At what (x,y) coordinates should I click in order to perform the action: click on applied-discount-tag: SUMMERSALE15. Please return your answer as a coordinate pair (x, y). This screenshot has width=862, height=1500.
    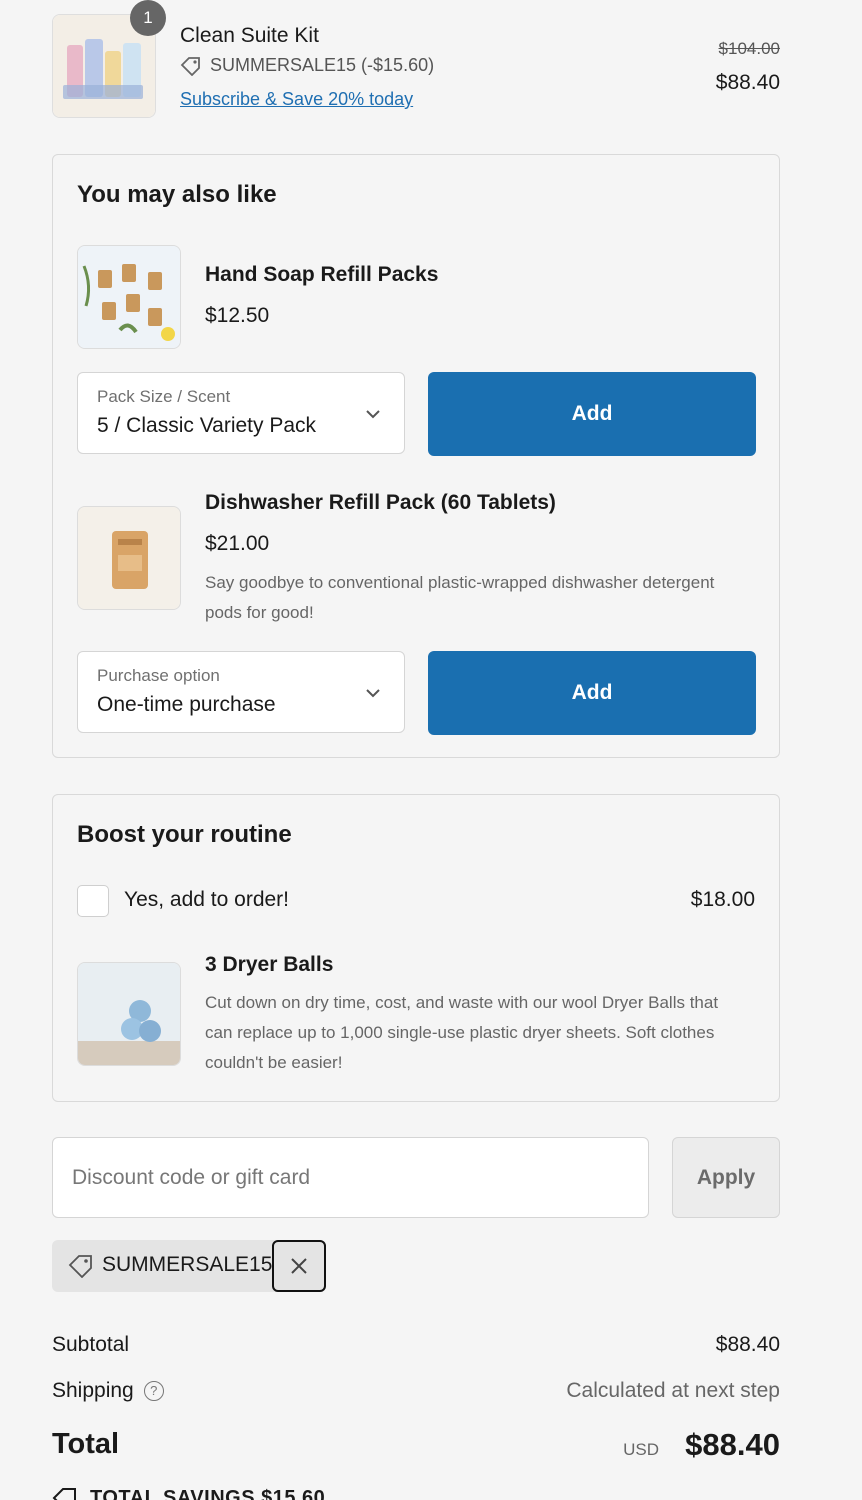
    Looking at the image, I should click on (189, 1266).